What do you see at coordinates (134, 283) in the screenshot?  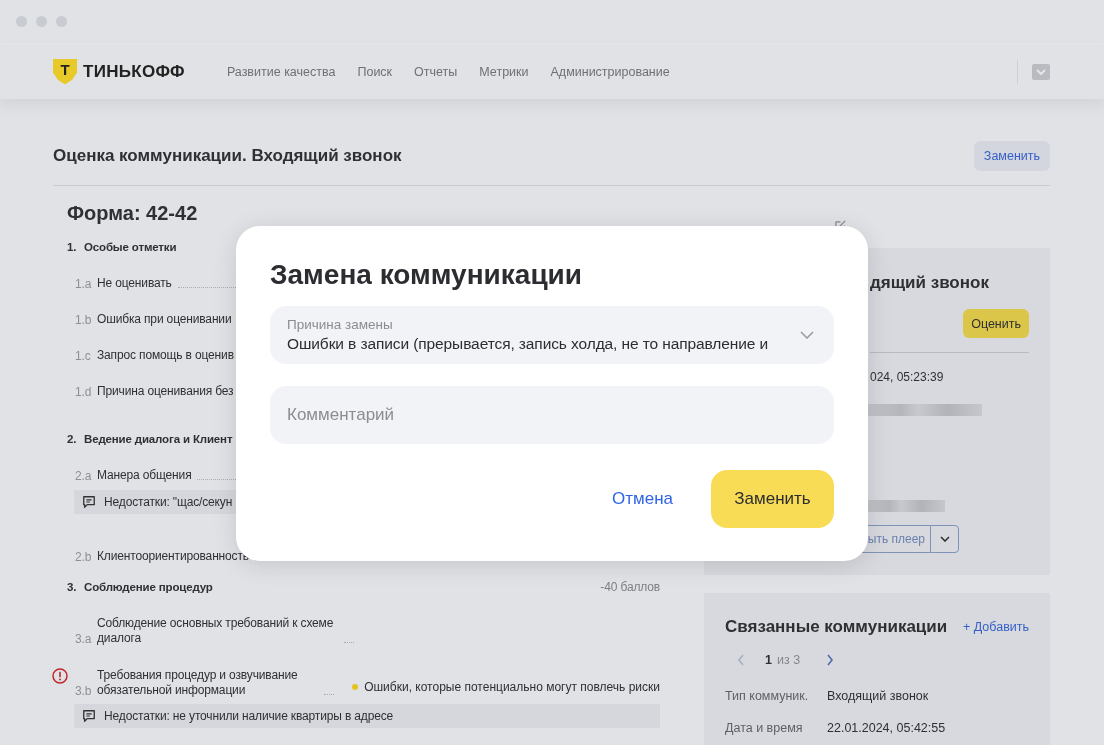 I see `item-label: Не оценивать` at bounding box center [134, 283].